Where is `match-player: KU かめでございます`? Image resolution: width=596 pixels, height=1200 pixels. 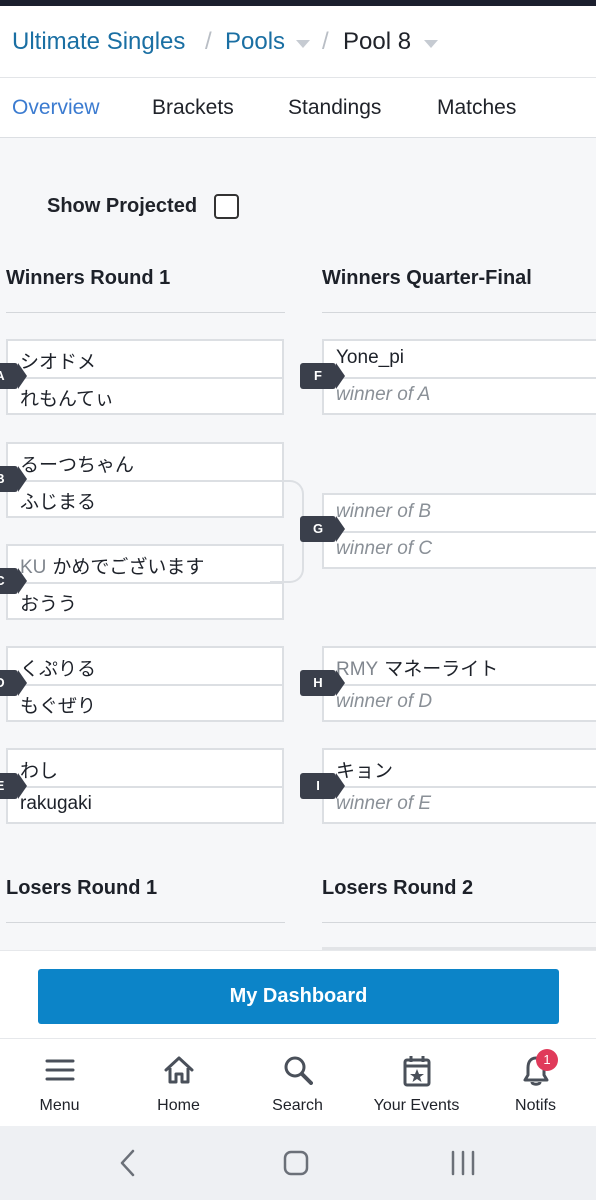
match-player: KU かめでございます is located at coordinates (112, 567).